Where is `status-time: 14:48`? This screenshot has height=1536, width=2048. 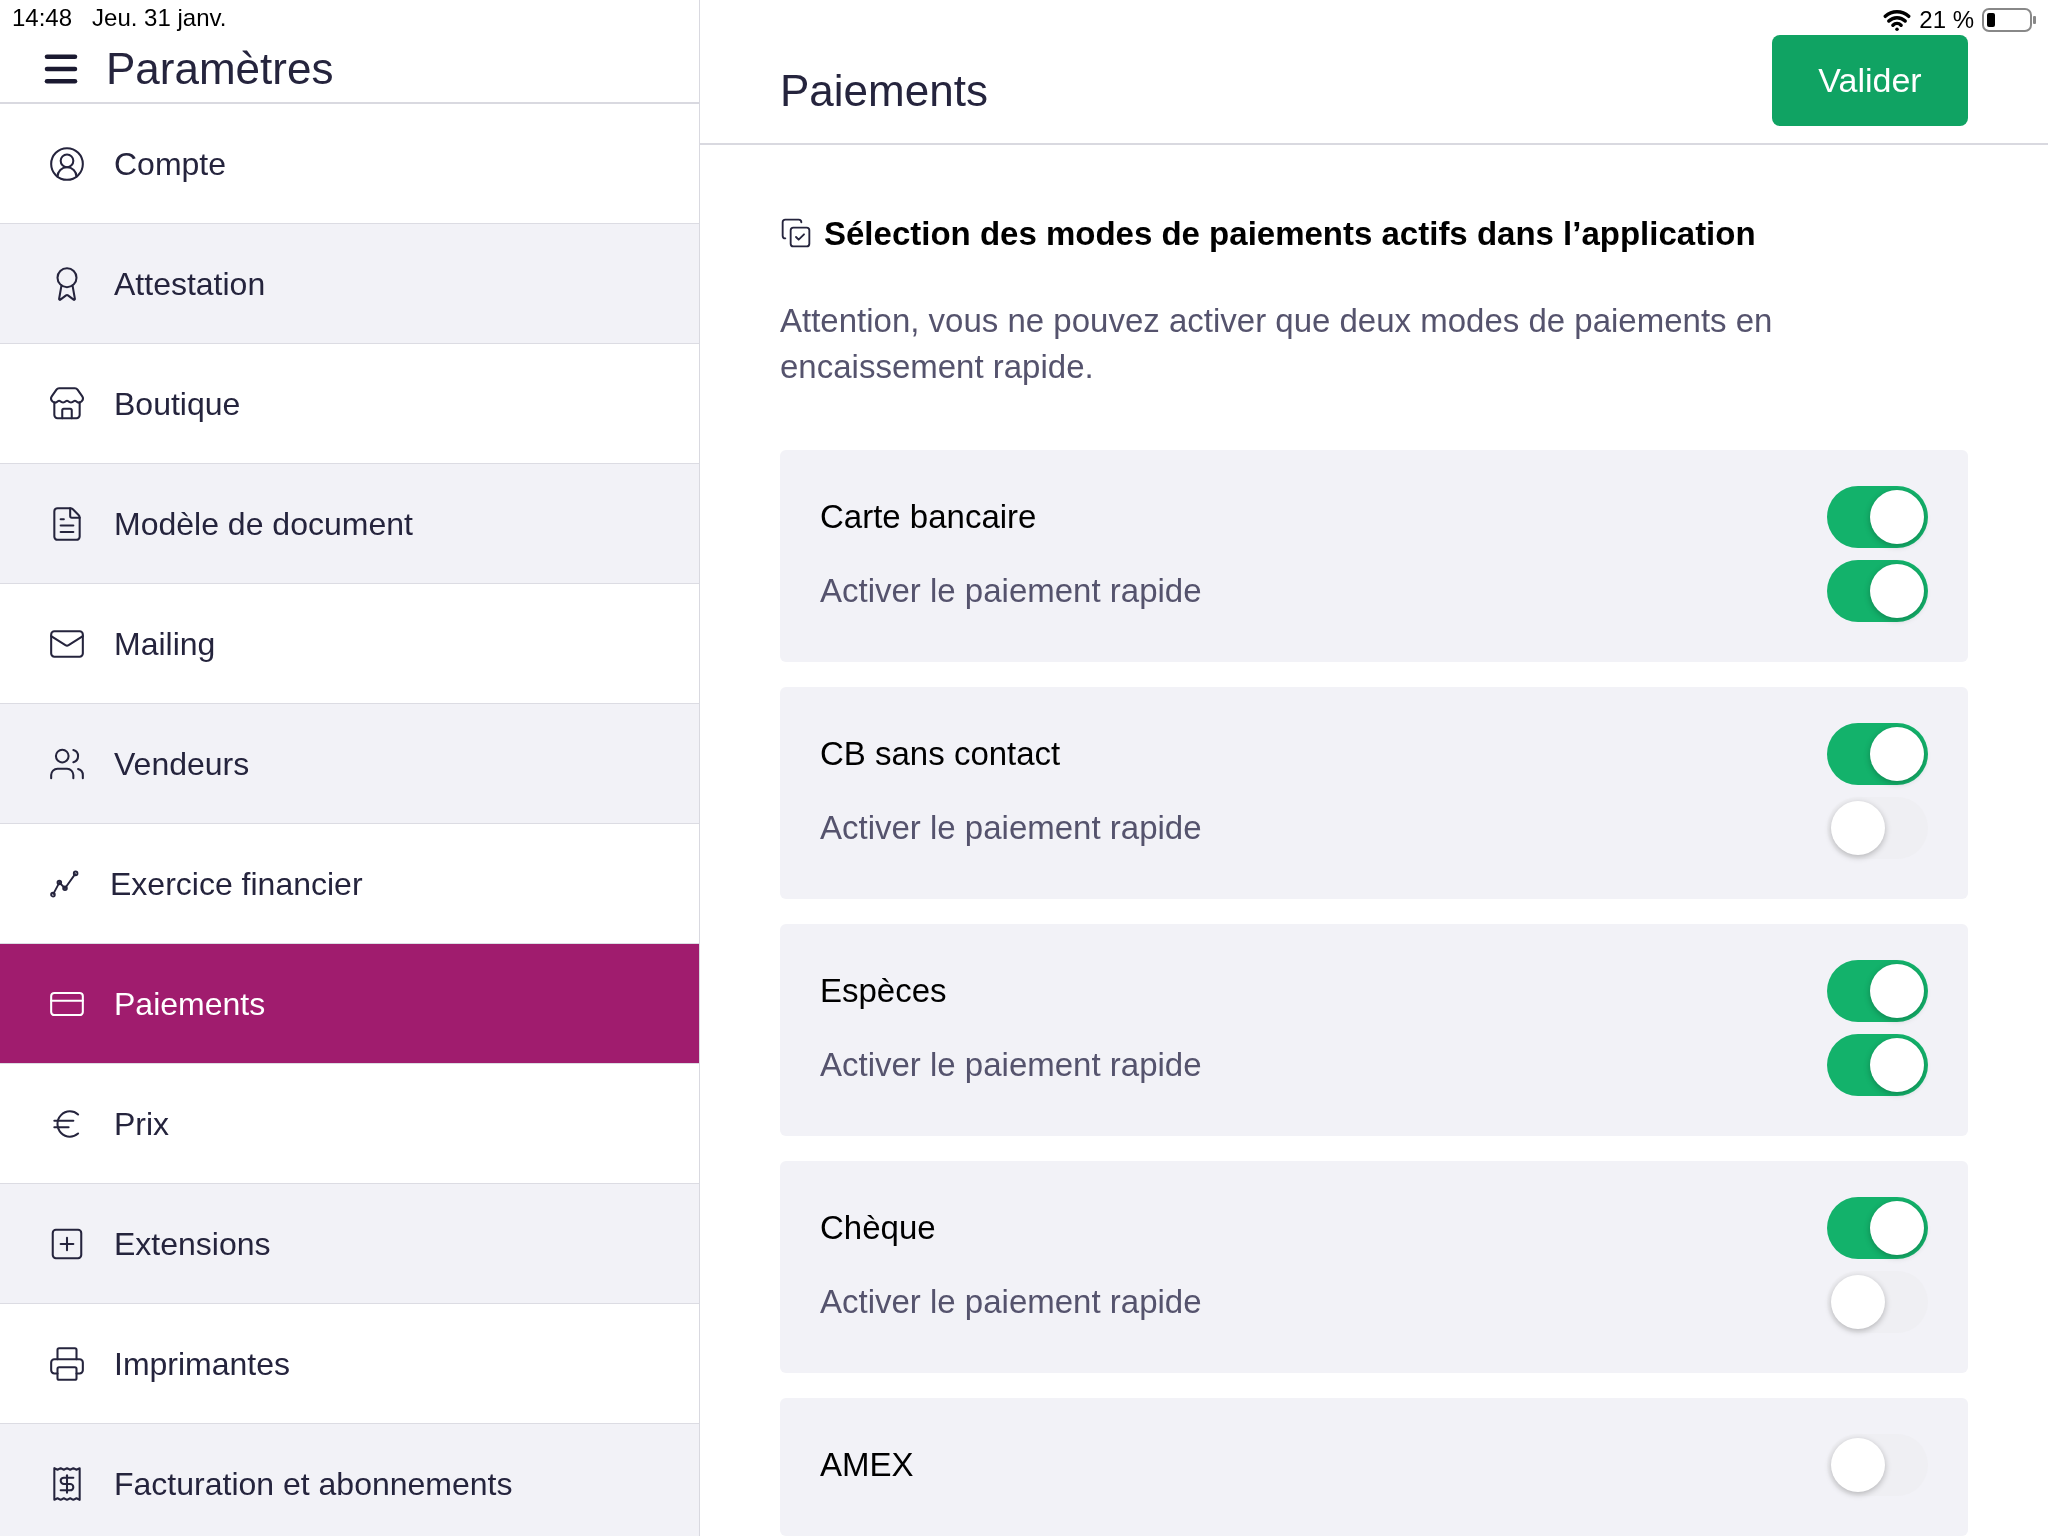 status-time: 14:48 is located at coordinates (42, 18).